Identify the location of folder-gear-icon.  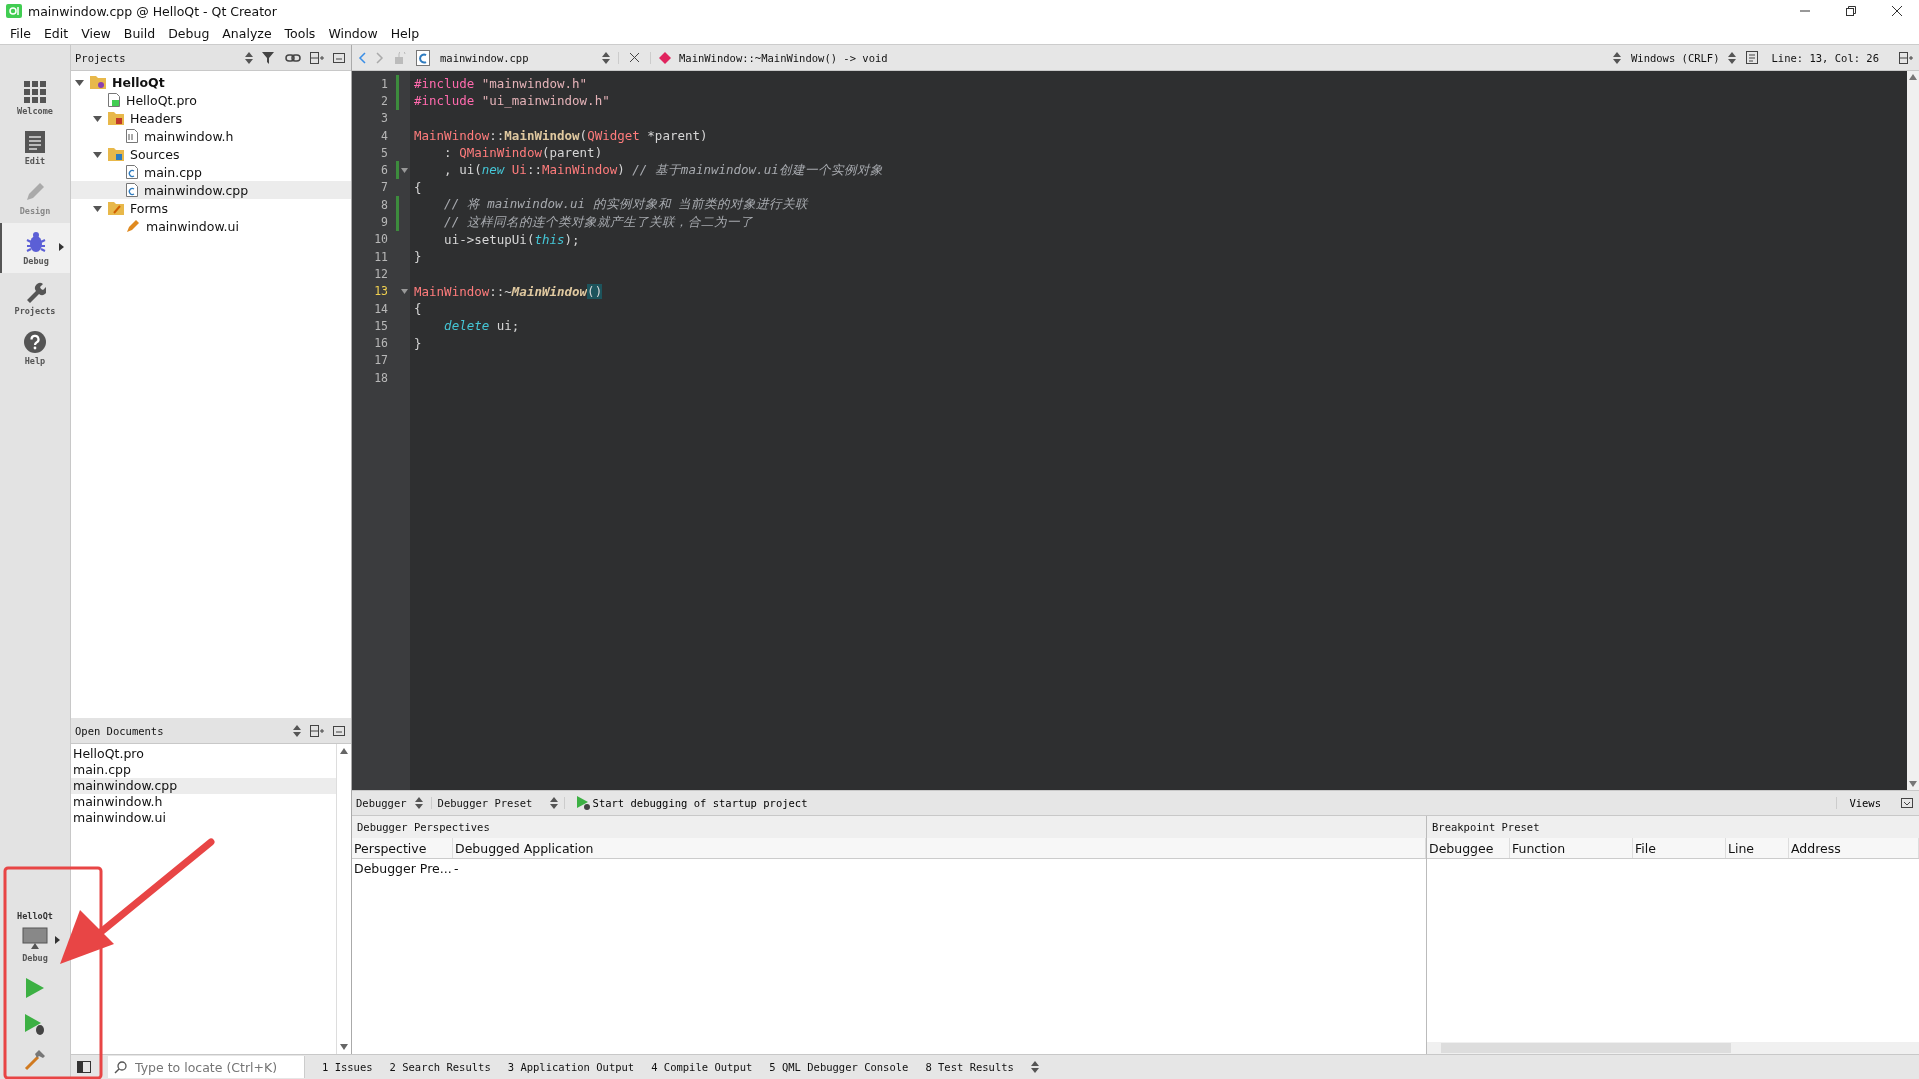
(98, 82).